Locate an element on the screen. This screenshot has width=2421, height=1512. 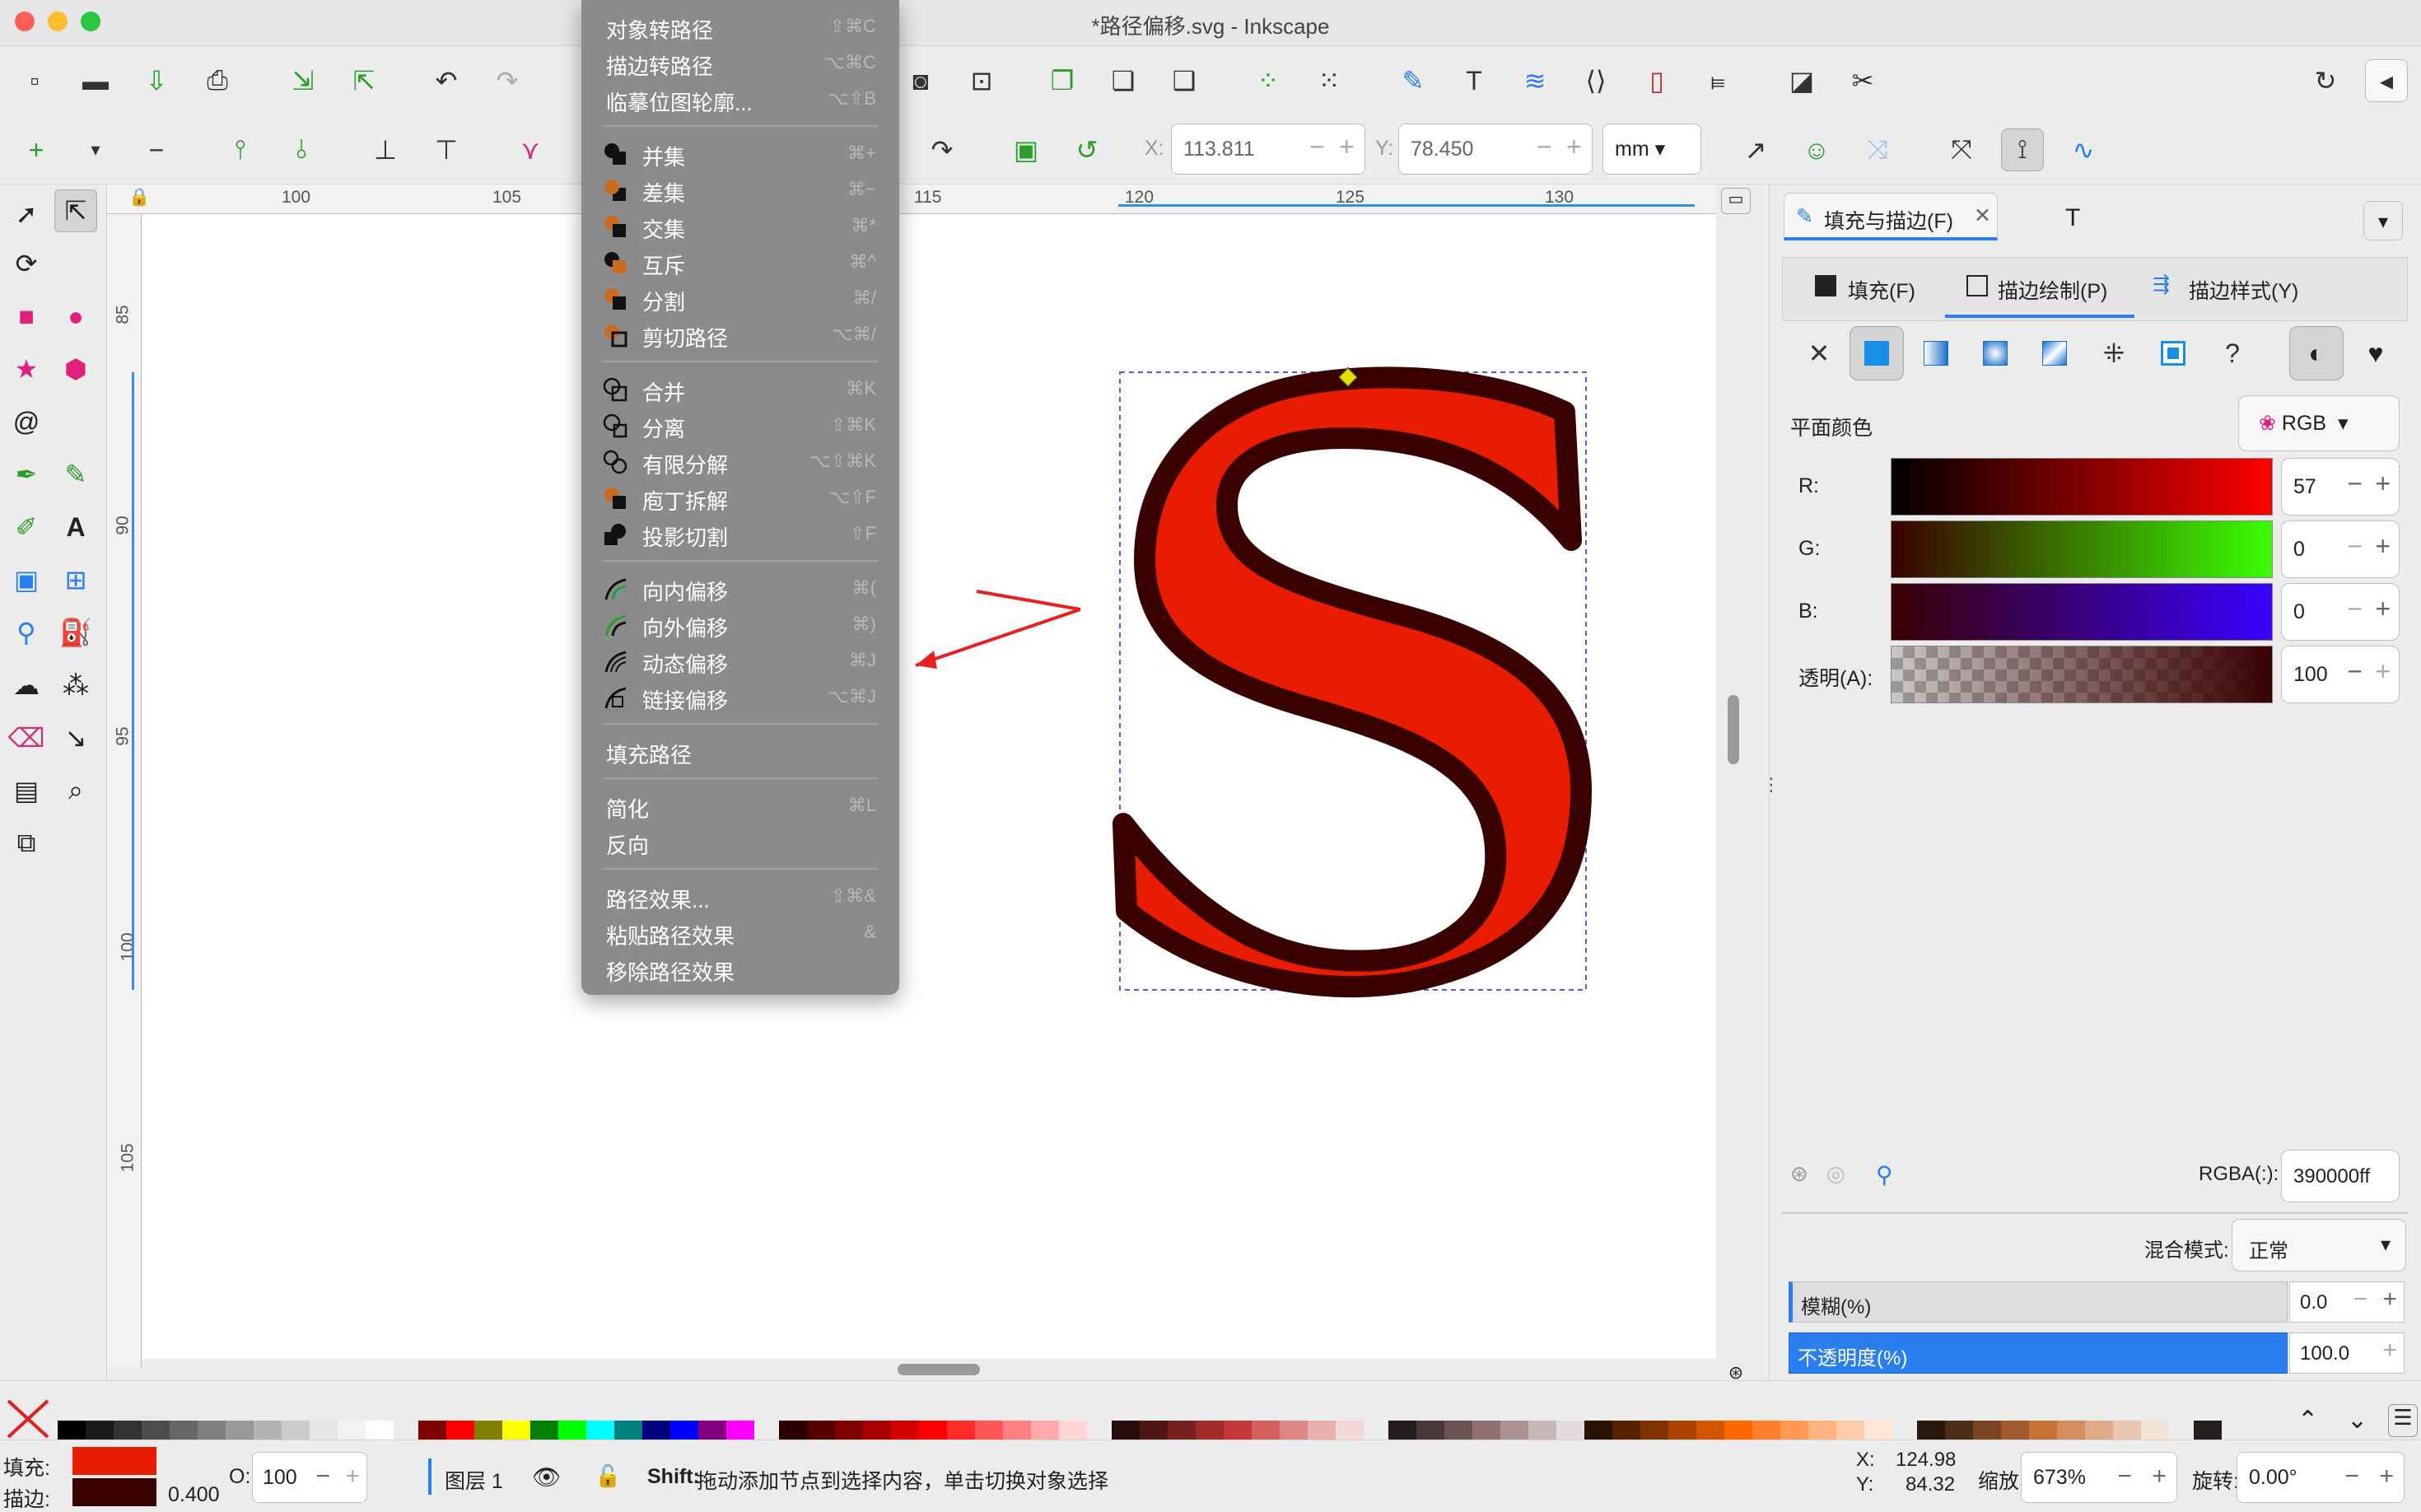
current-layer: 图层 1 is located at coordinates (474, 1480).